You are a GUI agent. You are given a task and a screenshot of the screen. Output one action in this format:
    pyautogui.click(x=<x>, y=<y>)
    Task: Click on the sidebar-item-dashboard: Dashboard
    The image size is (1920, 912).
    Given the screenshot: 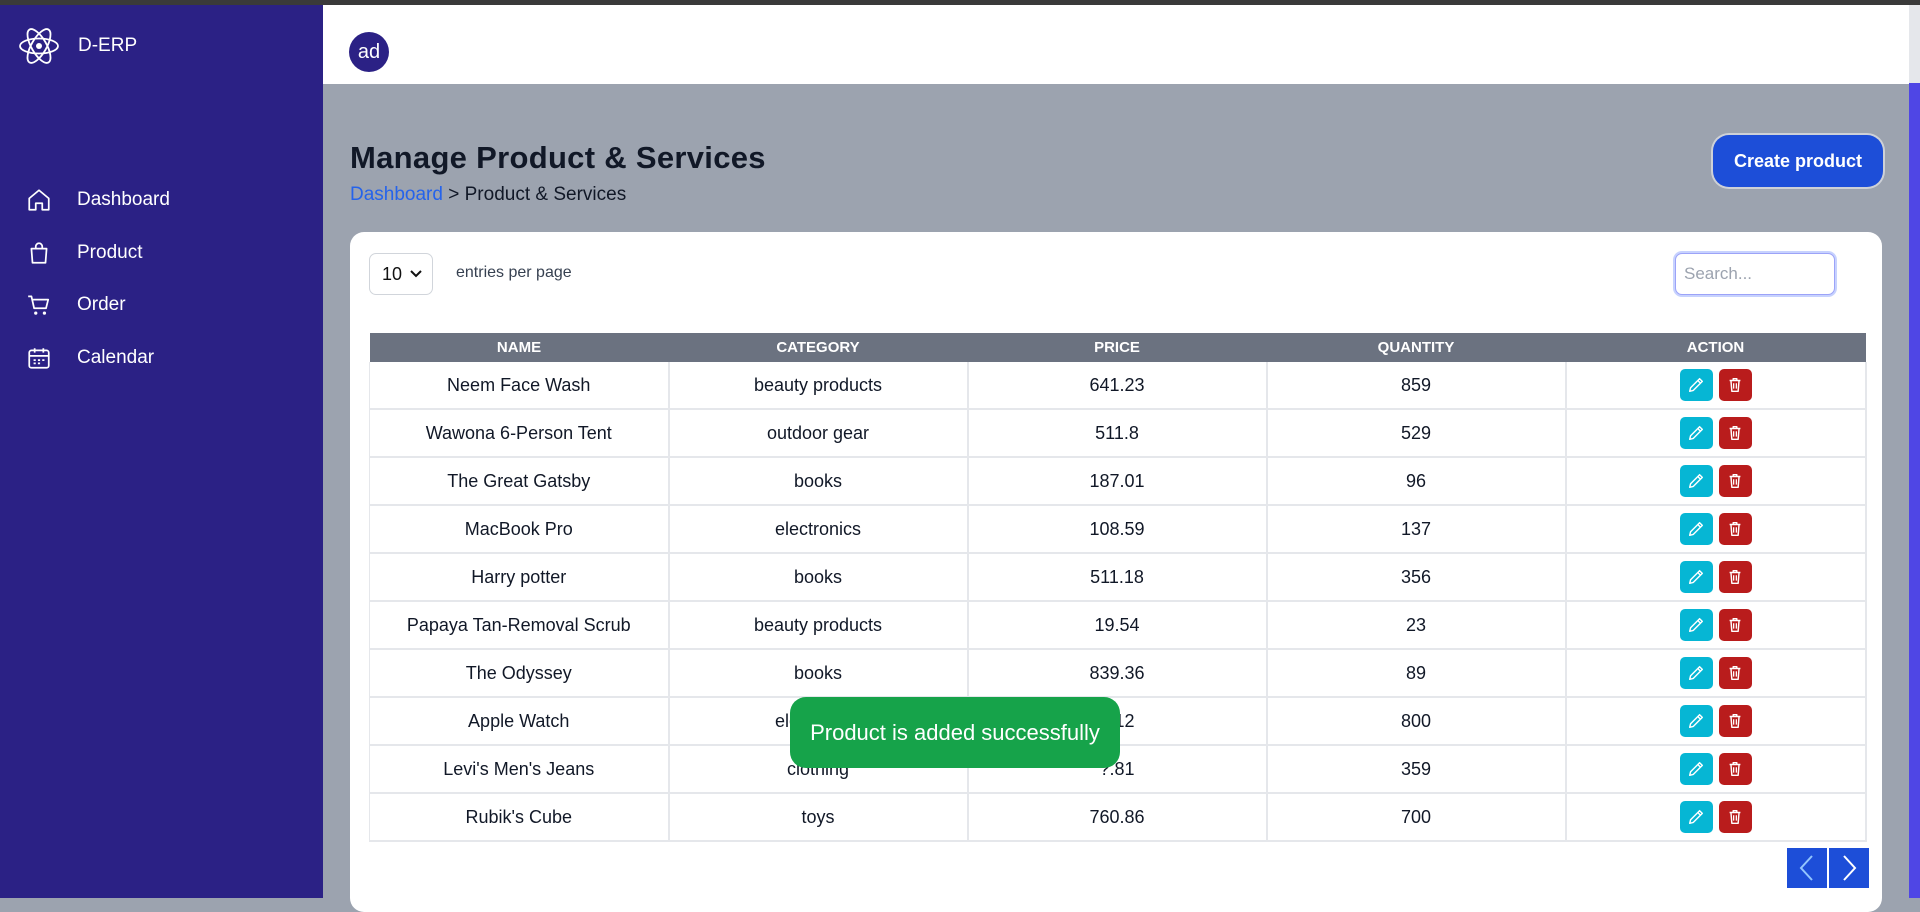 What is the action you would take?
    pyautogui.click(x=98, y=200)
    